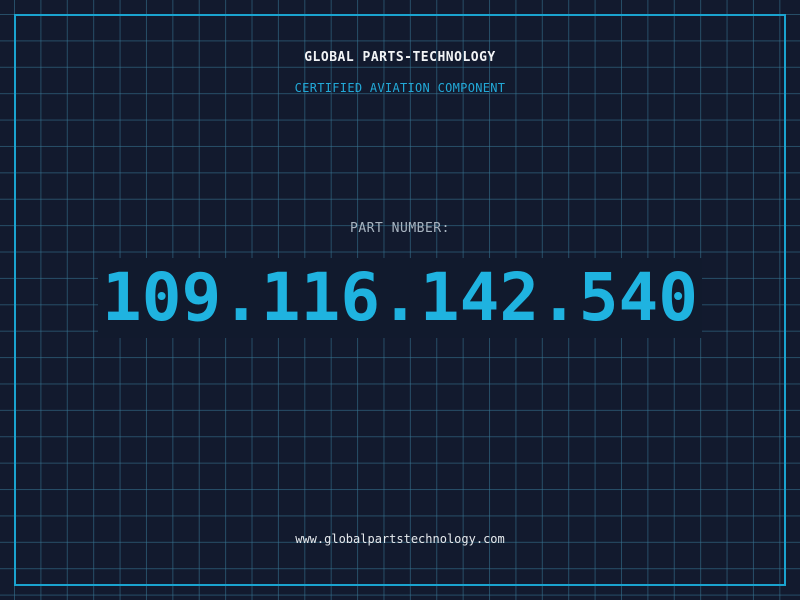  Describe the element at coordinates (400, 88) in the screenshot. I see `tagline: CERTIFIED AVIATION COMPONENT` at that location.